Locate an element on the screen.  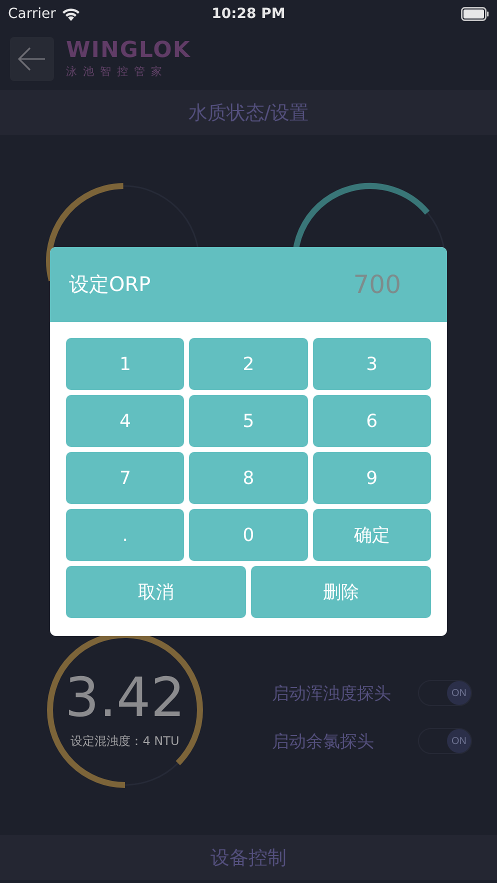
dialog-title: 设定ORP is located at coordinates (110, 284).